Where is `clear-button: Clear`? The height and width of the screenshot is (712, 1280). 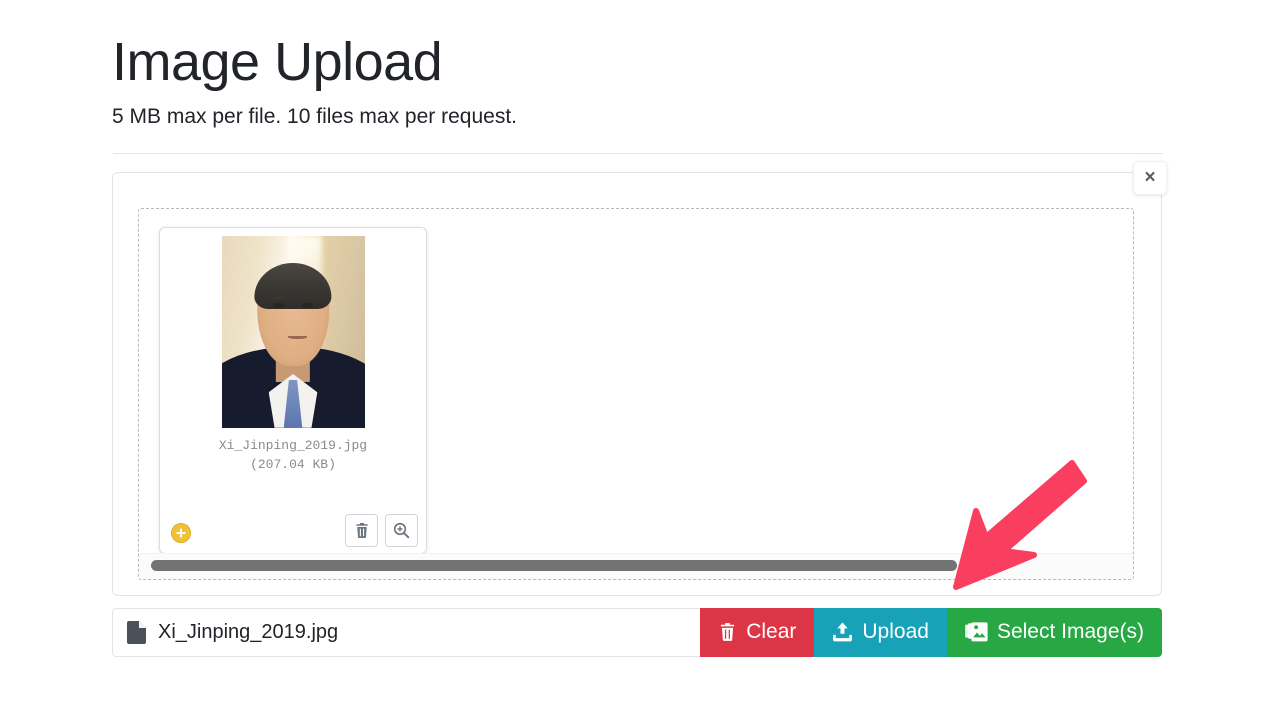 clear-button: Clear is located at coordinates (757, 632).